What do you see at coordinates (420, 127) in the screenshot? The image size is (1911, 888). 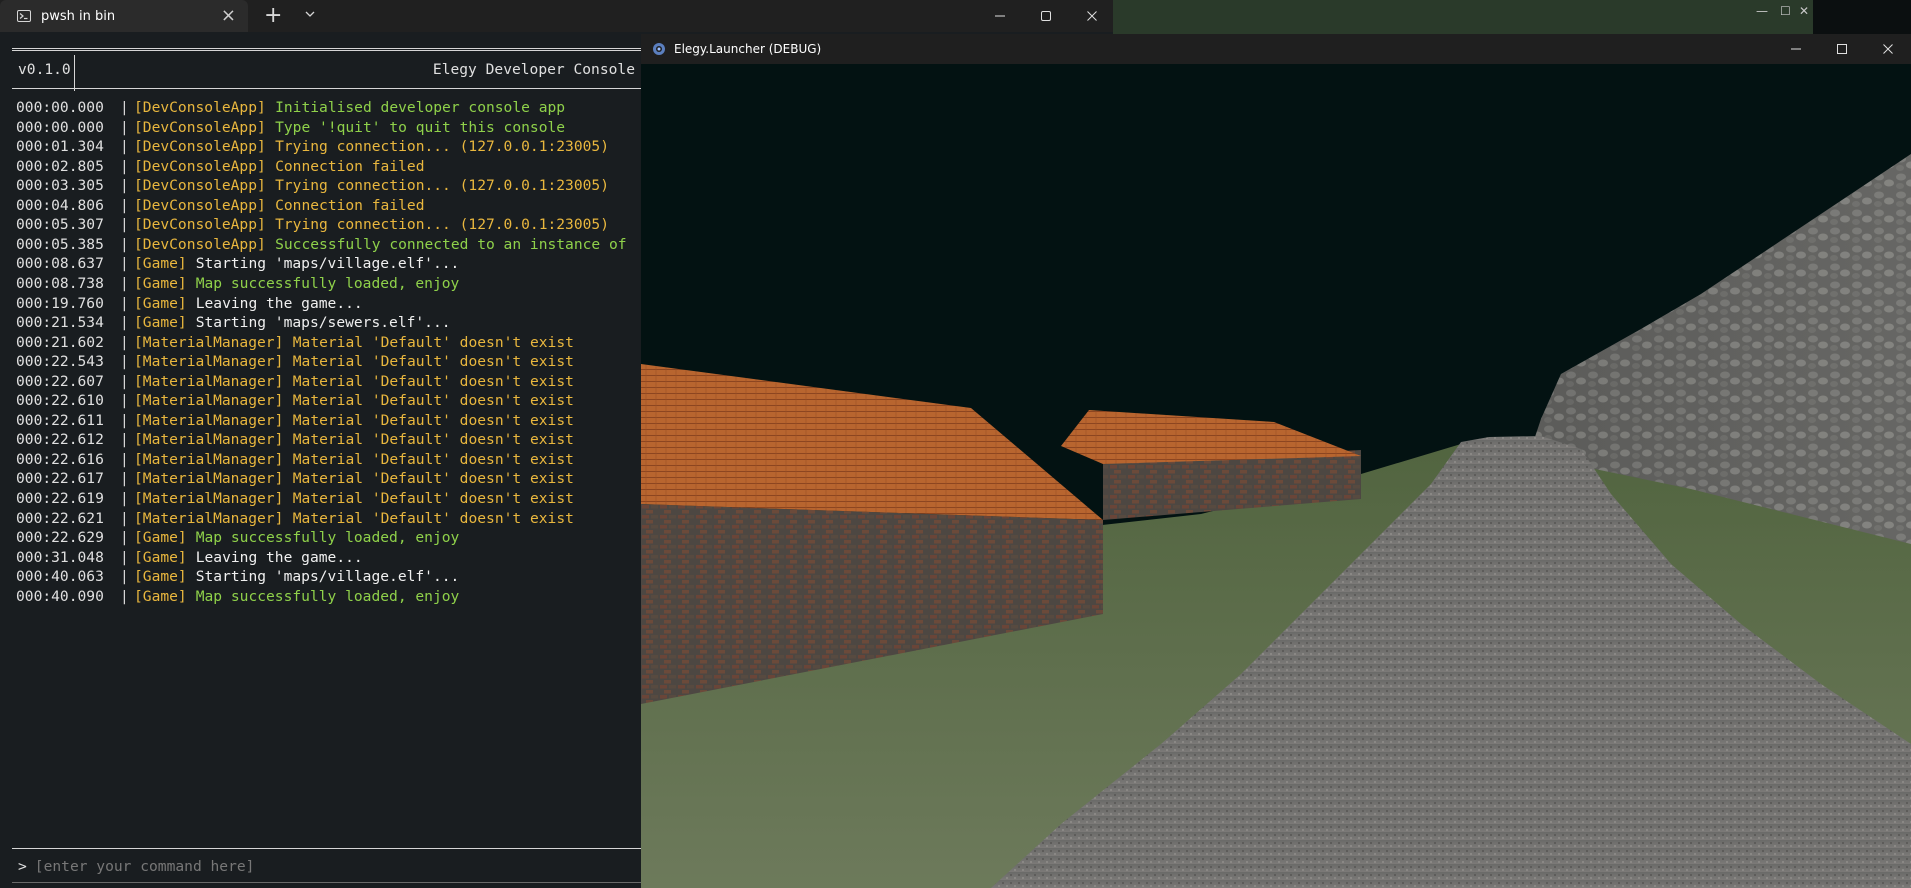 I see `log-message: Type '!quit' to quit this console` at bounding box center [420, 127].